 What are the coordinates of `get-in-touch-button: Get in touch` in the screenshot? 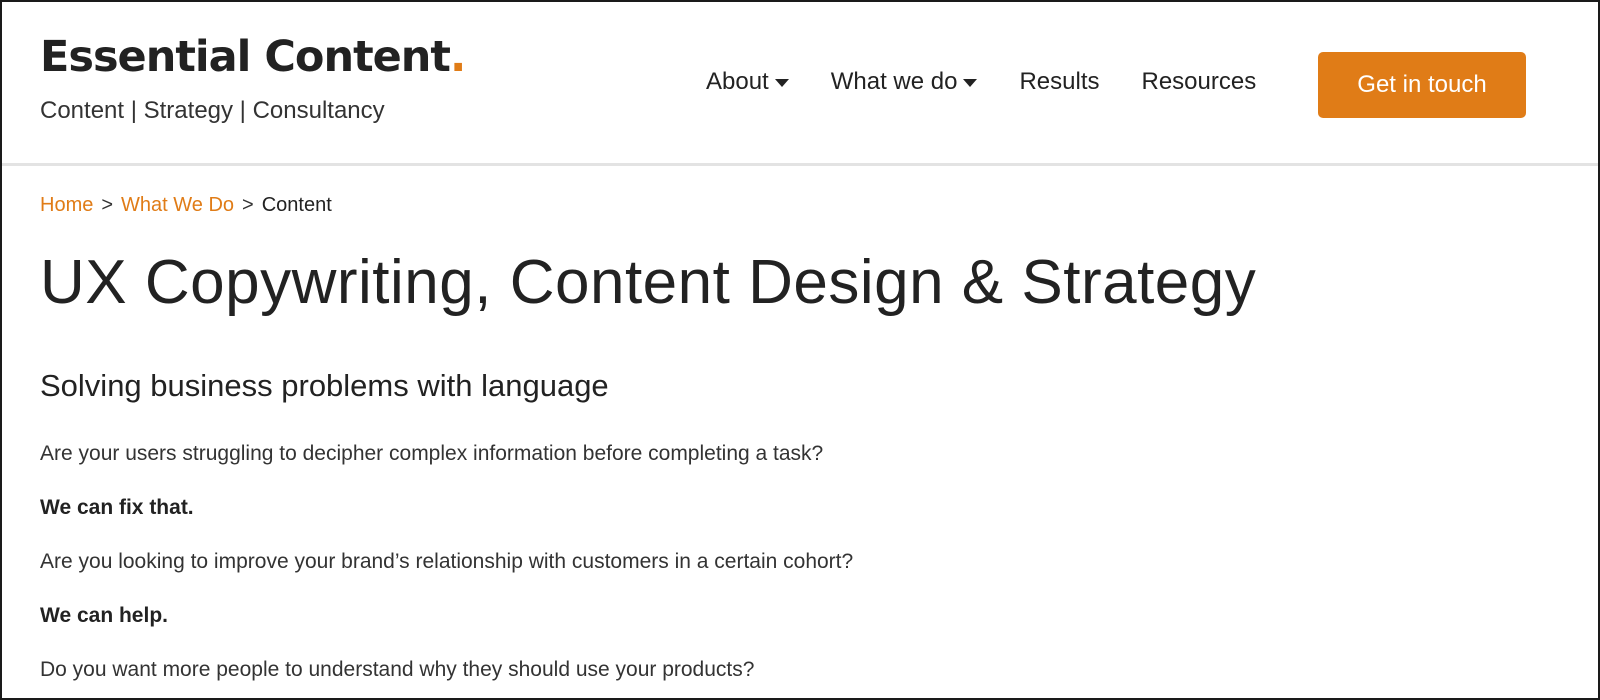 It's located at (1422, 85).